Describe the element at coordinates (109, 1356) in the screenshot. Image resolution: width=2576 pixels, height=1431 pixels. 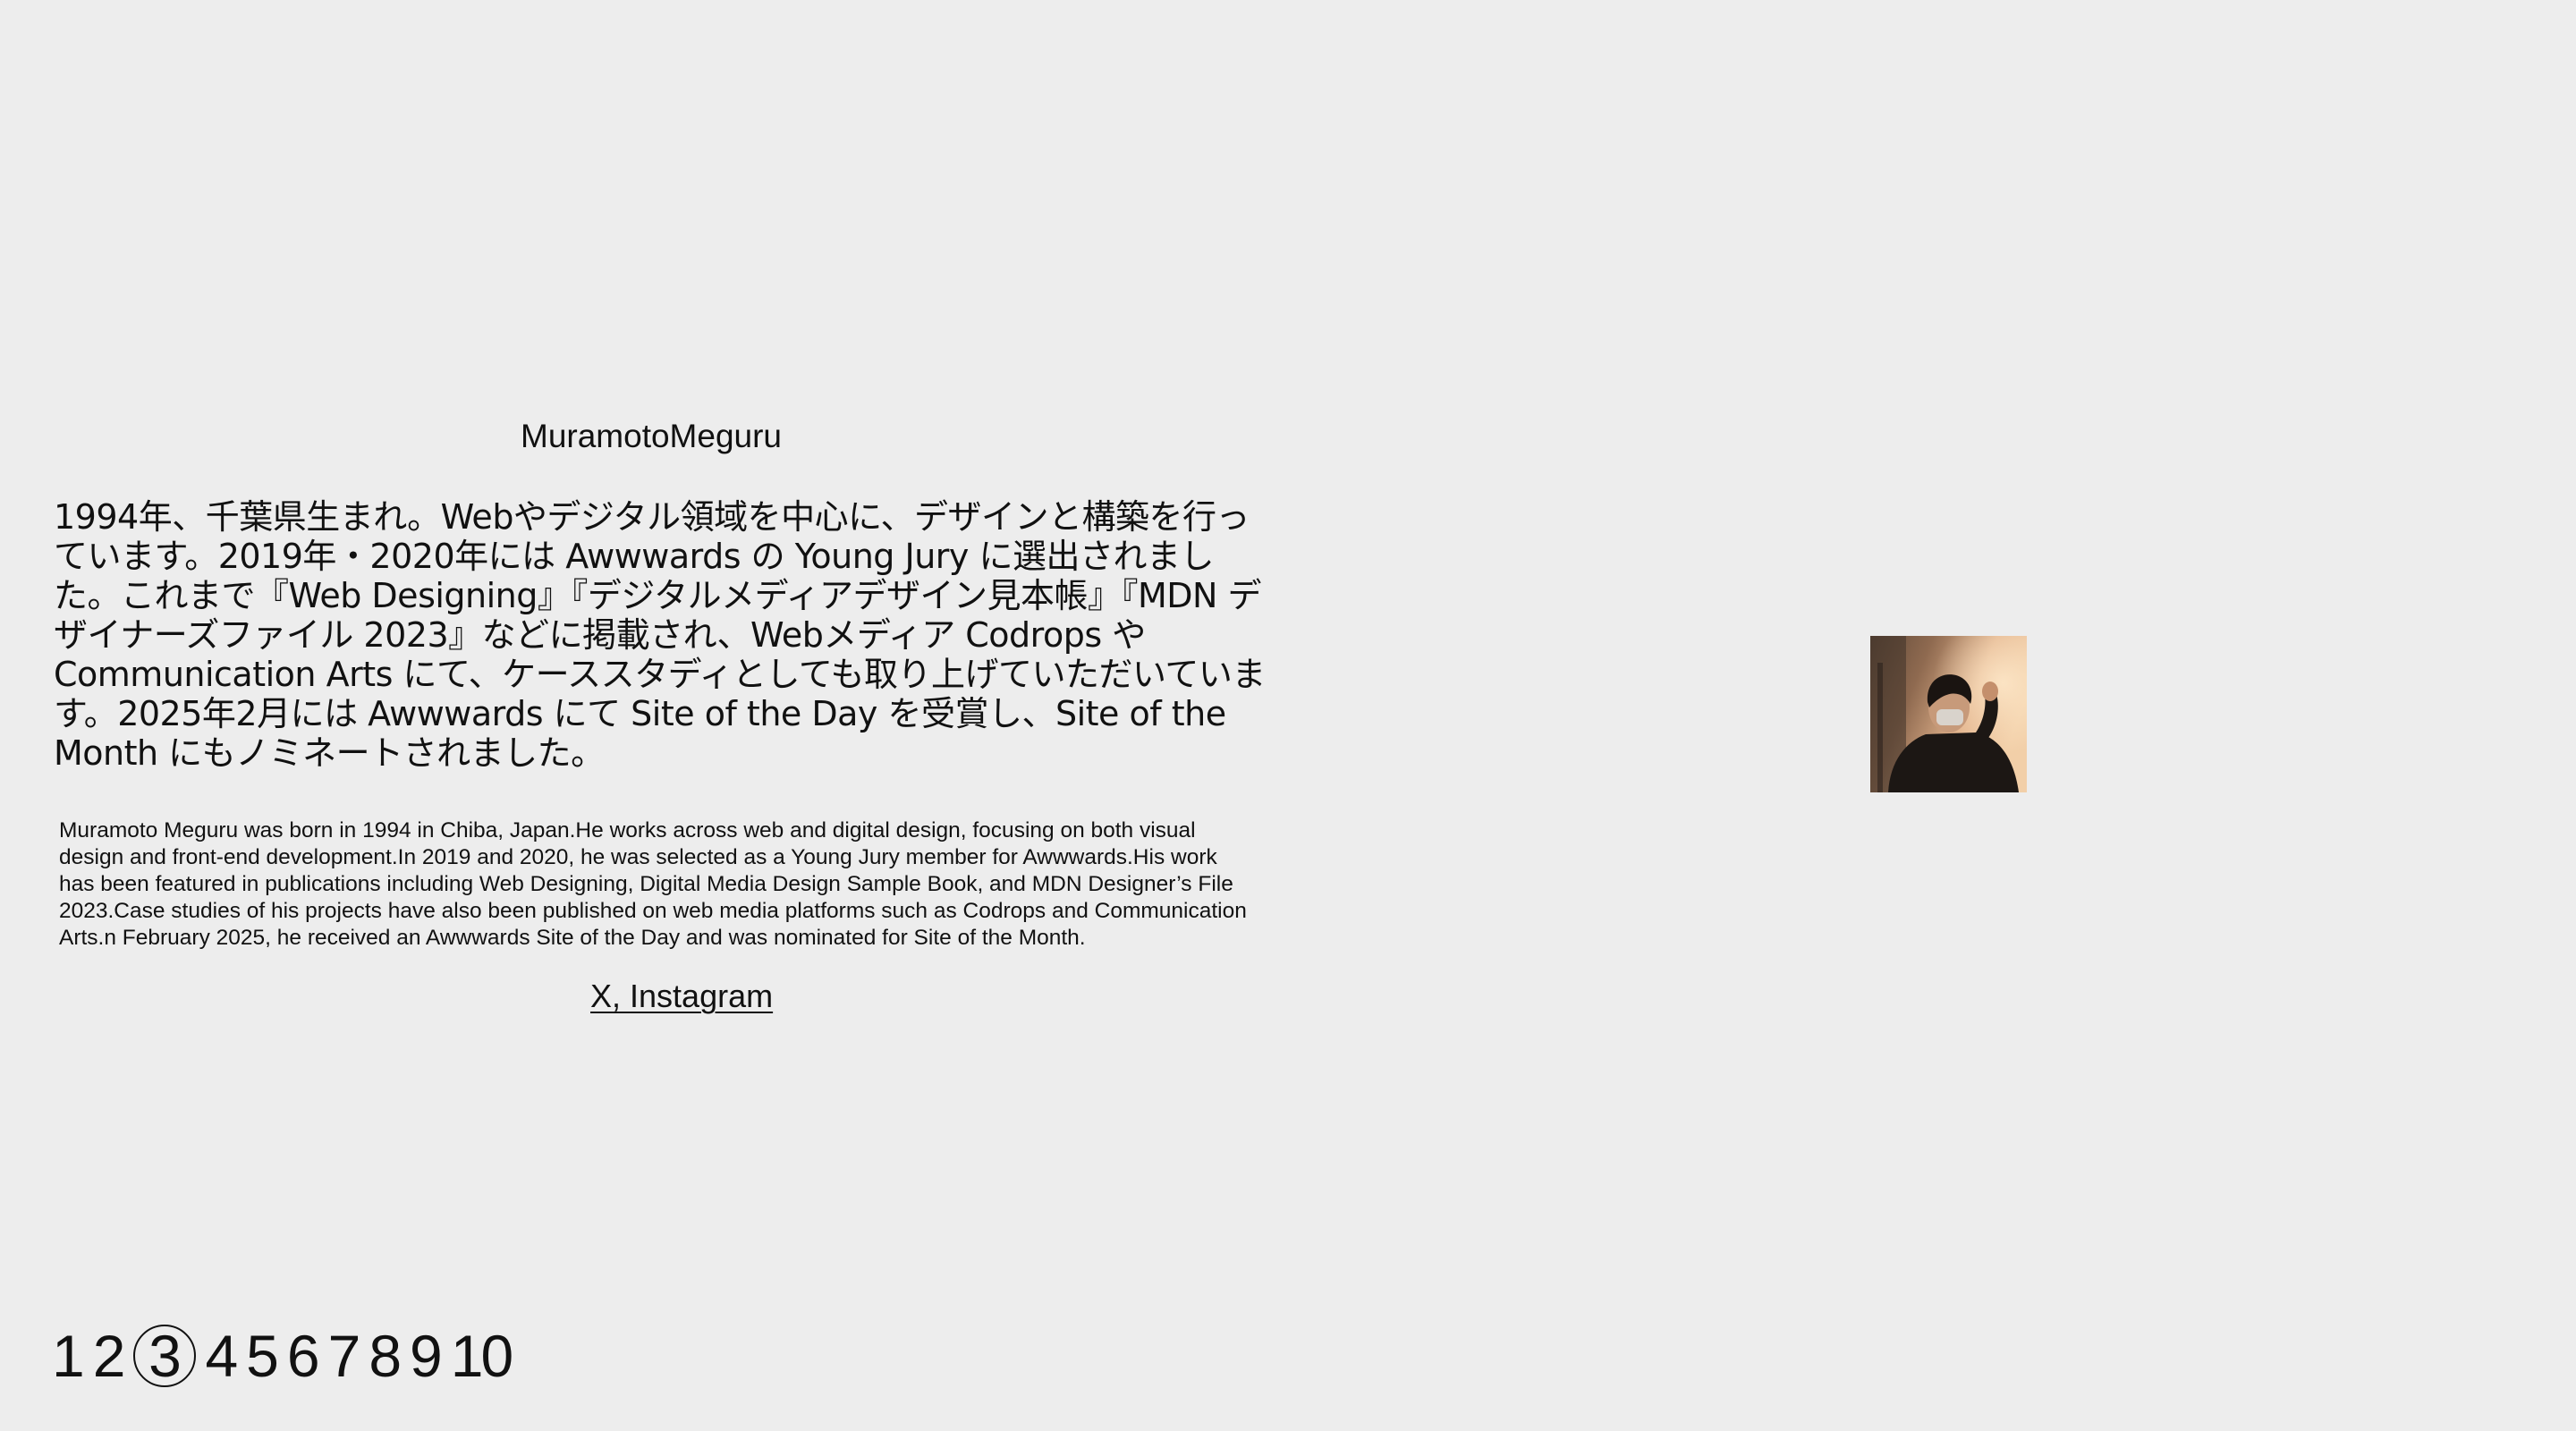
I see `page-2-link: 2` at that location.